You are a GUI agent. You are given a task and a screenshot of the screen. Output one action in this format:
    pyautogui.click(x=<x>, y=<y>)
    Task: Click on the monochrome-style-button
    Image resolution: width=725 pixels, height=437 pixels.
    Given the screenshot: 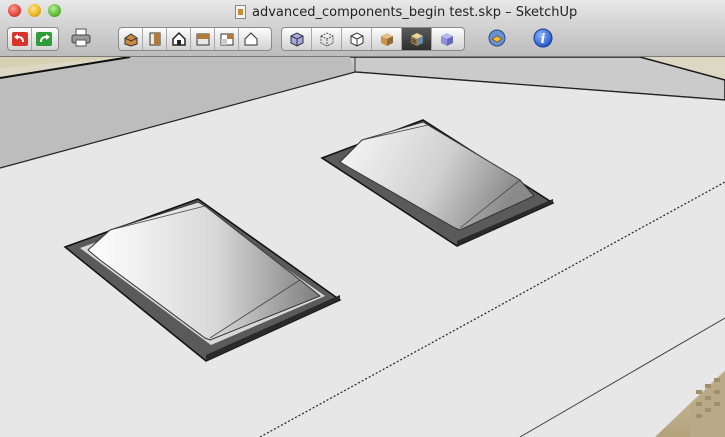 What is the action you would take?
    pyautogui.click(x=447, y=39)
    